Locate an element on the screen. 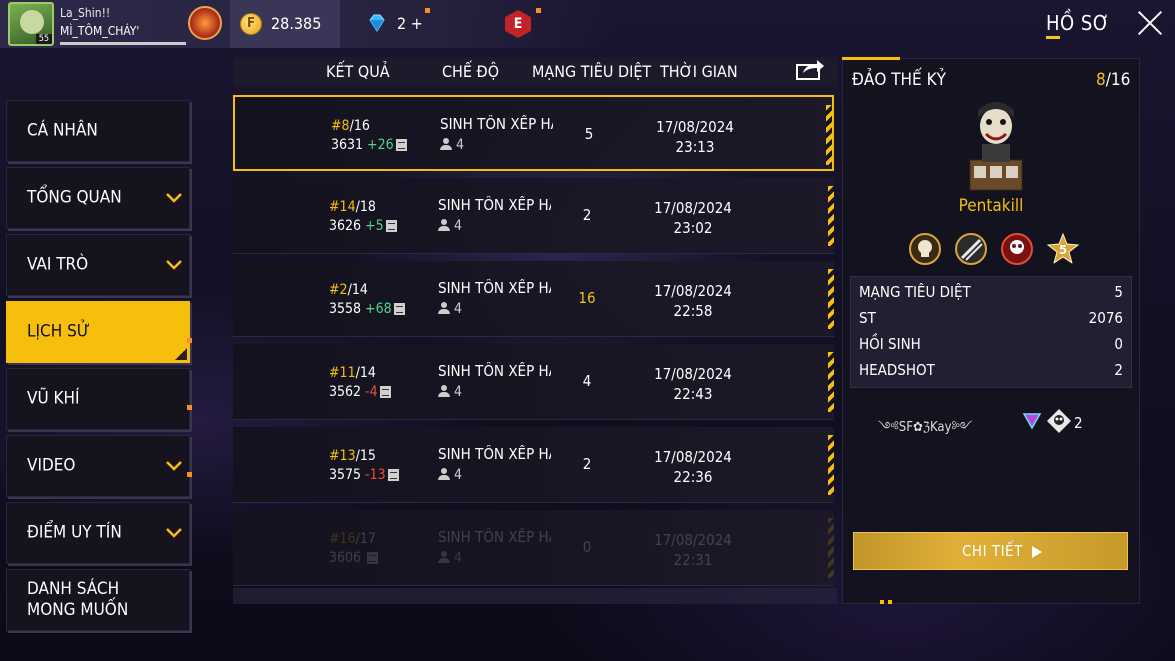 The width and height of the screenshot is (1175, 661). sidebar-item-label: LỊCH SỬ is located at coordinates (58, 331).